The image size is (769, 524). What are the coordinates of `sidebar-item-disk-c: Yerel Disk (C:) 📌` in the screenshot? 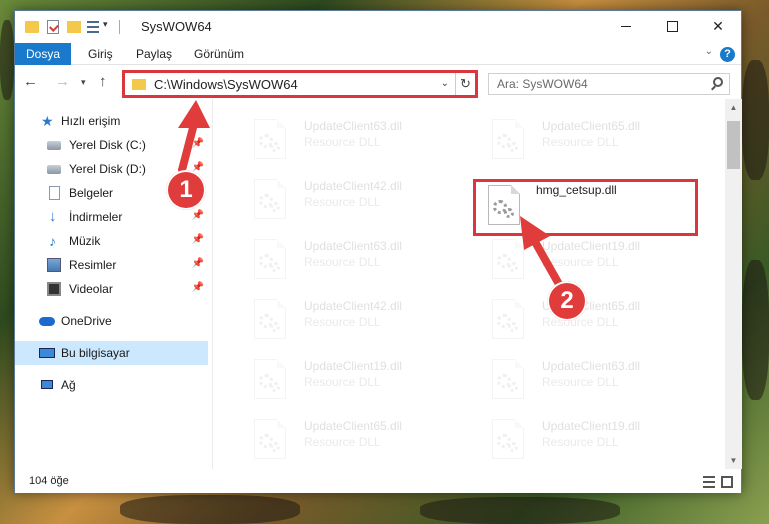 It's located at (111, 145).